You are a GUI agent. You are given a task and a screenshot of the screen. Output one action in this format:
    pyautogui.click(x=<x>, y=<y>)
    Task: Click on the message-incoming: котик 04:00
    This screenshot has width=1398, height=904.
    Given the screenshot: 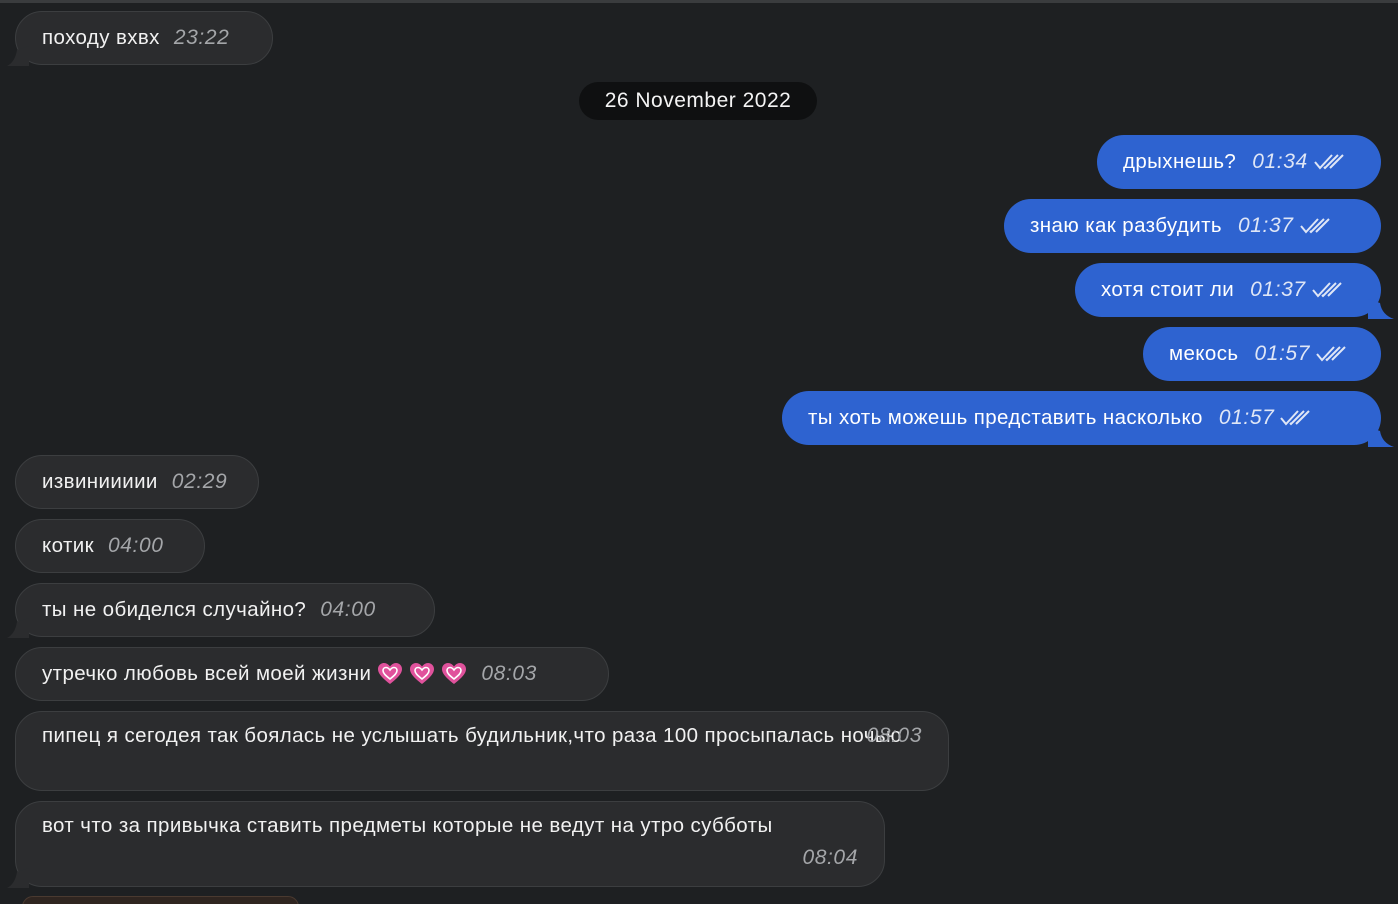 What is the action you would take?
    pyautogui.click(x=110, y=546)
    